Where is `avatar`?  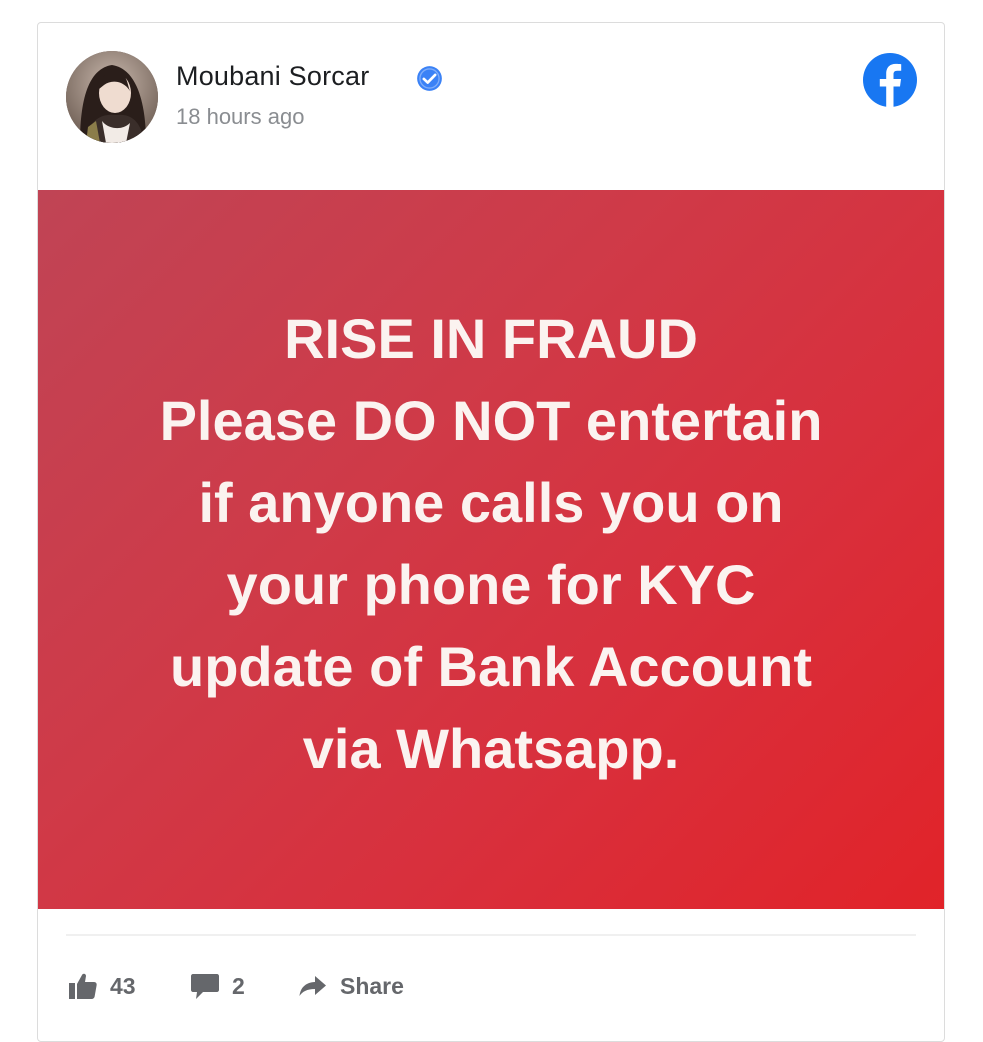
avatar is located at coordinates (112, 97).